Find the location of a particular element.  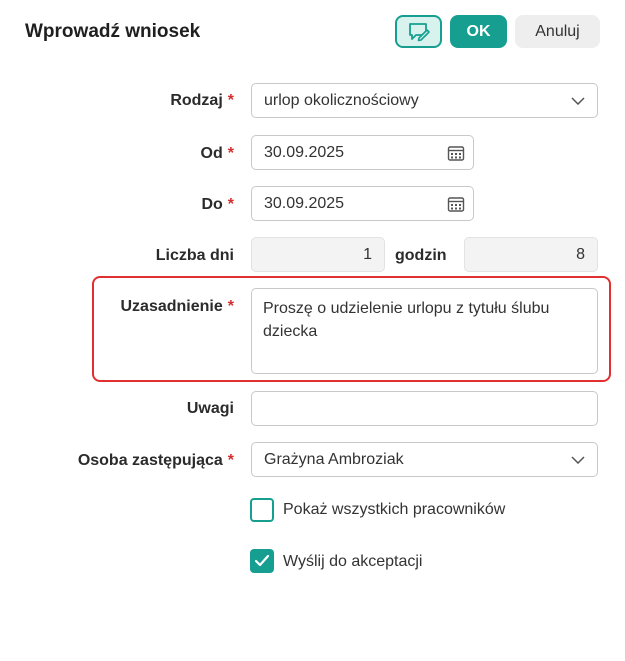

comment-edit-icon is located at coordinates (419, 31).